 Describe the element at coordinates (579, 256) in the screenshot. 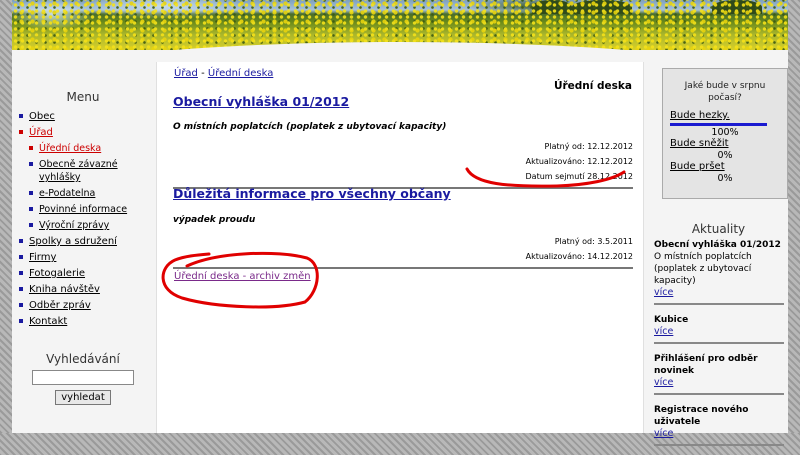

I see `updated: Aktualizováno: 14.12.2012` at that location.